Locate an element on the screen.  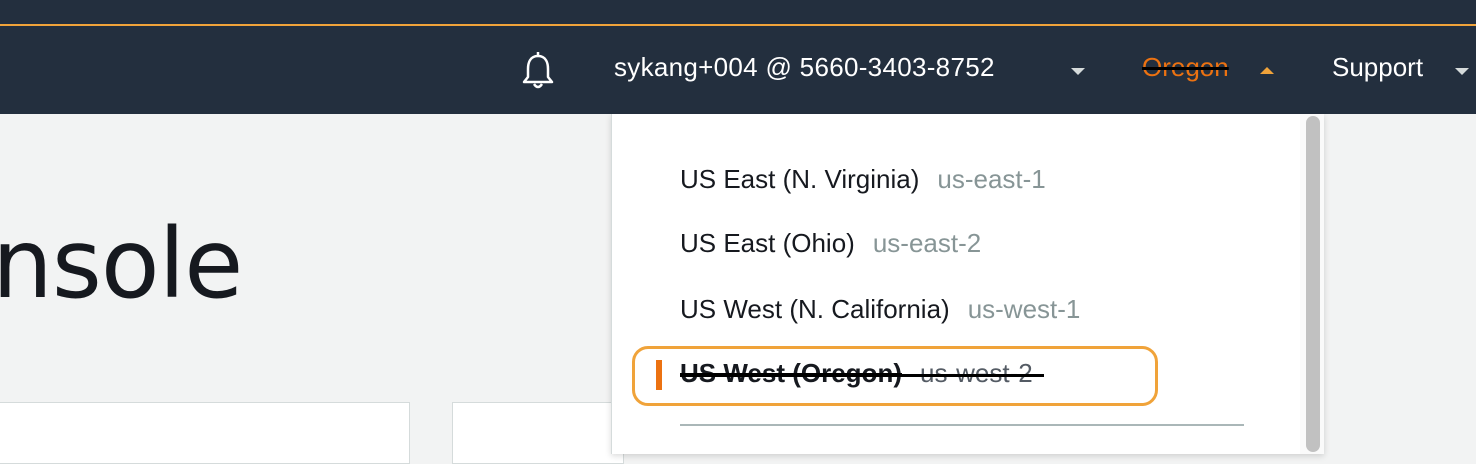
region-code: us-east-2 is located at coordinates (927, 243).